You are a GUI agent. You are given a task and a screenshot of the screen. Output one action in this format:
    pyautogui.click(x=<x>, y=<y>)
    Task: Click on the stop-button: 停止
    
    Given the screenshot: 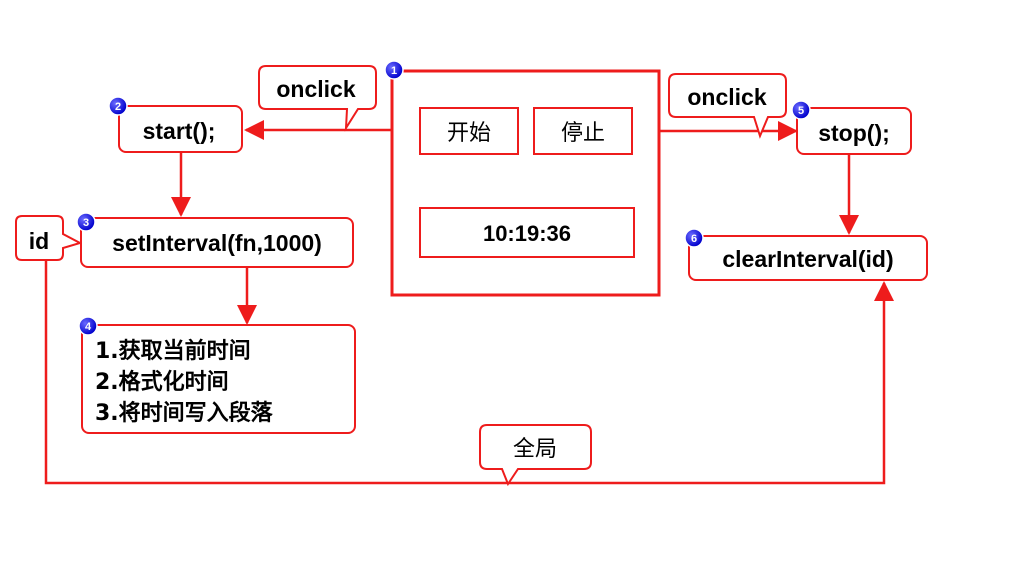 What is the action you would take?
    pyautogui.click(x=583, y=131)
    